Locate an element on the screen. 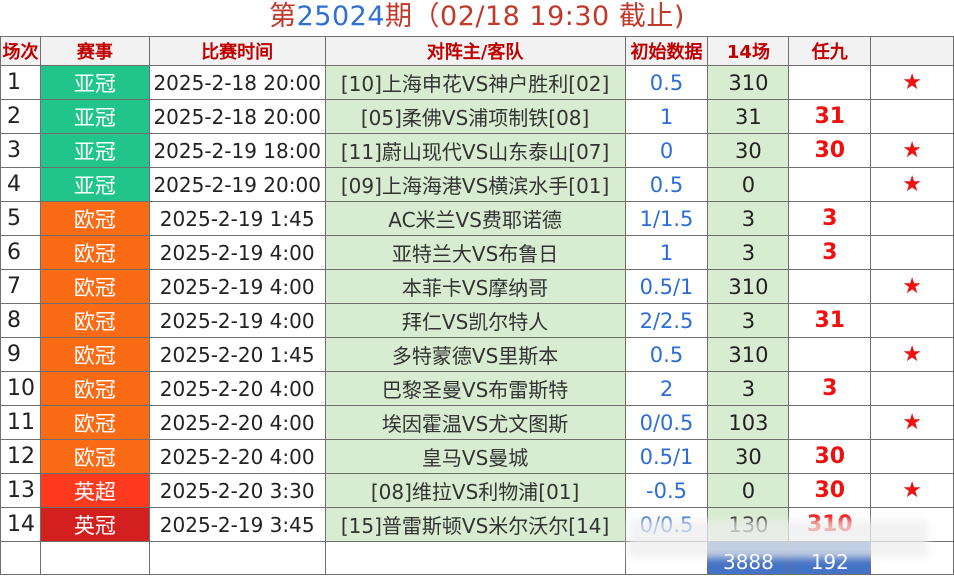 The image size is (954, 578). match-teams: 拜仁VS凯尔特人 is located at coordinates (475, 320).